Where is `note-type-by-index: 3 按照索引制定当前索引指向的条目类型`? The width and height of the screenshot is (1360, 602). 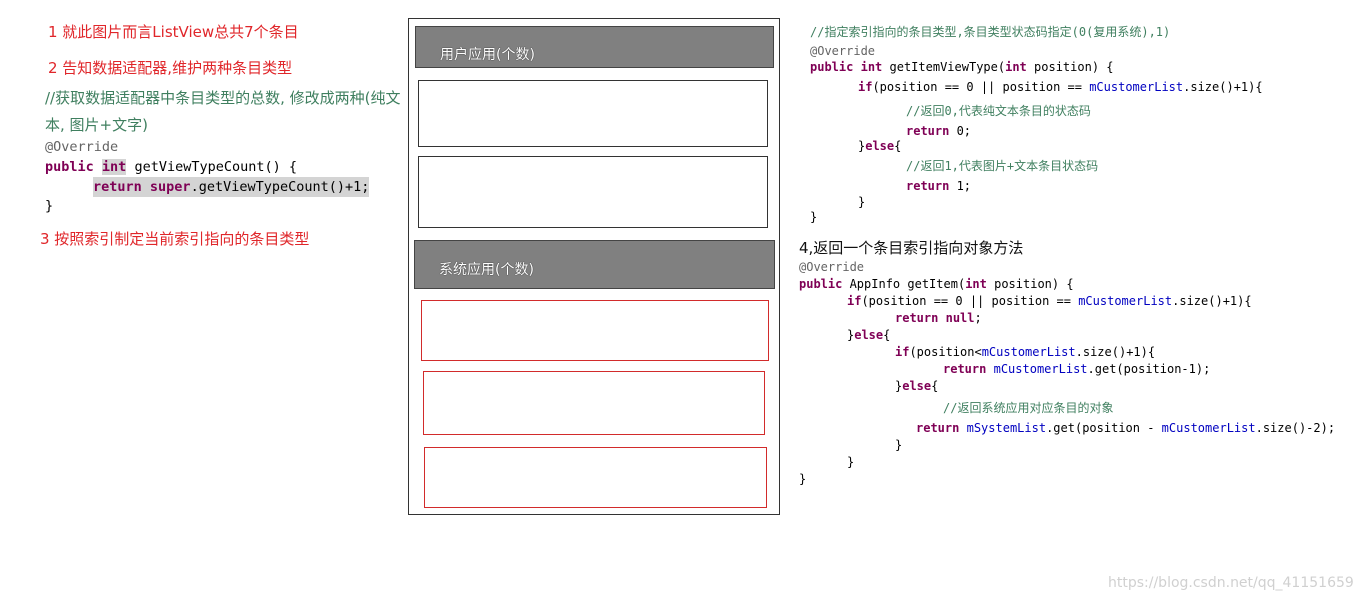
note-type-by-index: 3 按照索引制定当前索引指向的条目类型 is located at coordinates (175, 239).